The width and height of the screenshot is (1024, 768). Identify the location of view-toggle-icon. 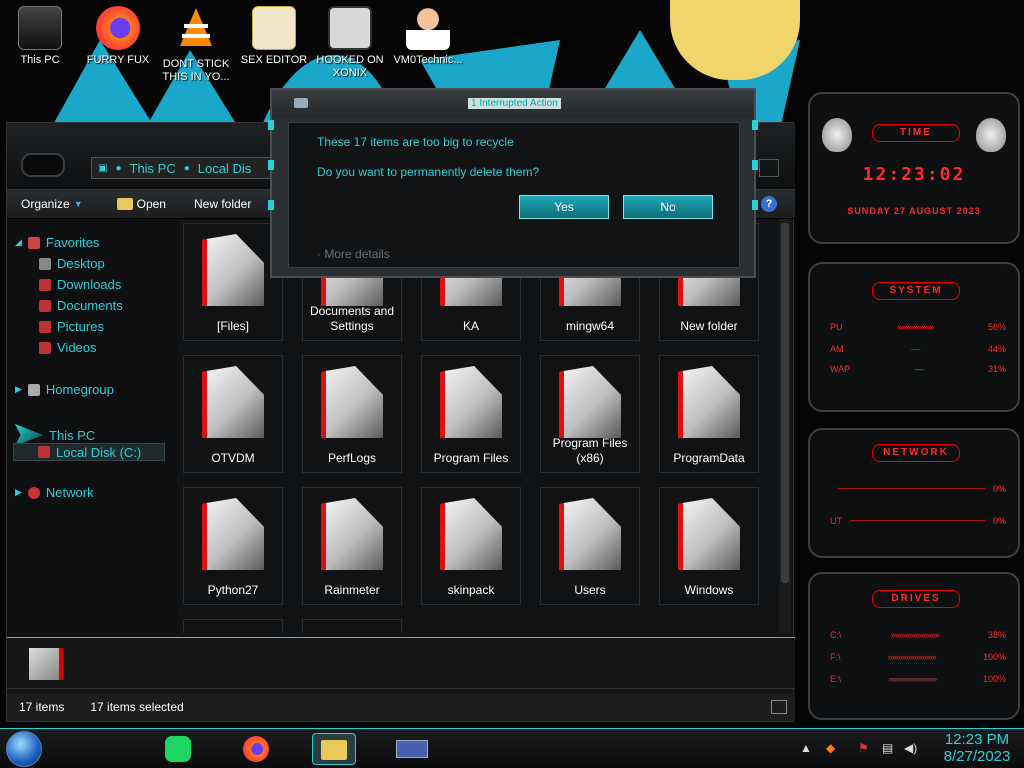
(779, 707).